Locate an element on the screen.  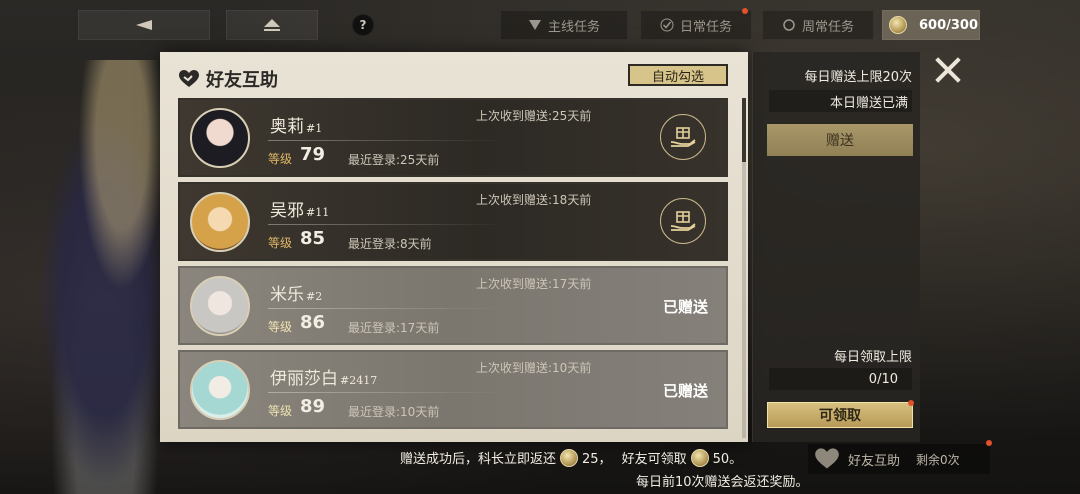
question-icon: ? is located at coordinates (363, 25).